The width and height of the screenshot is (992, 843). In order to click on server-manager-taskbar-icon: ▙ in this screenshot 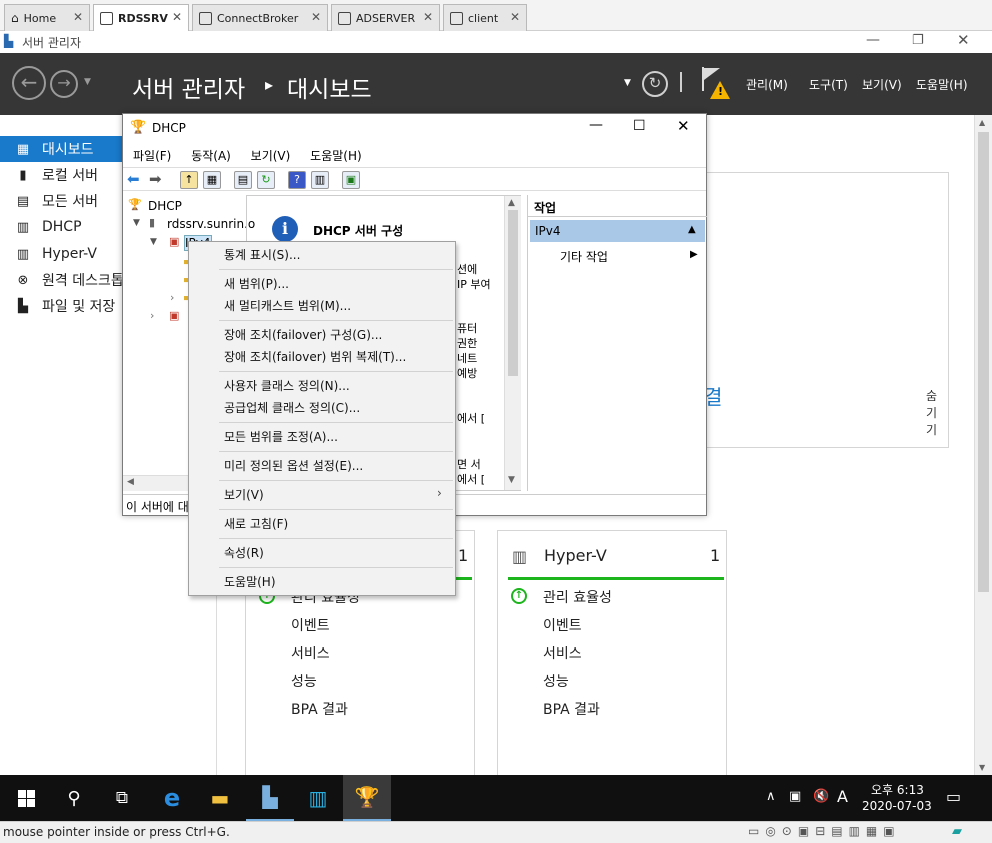, I will do `click(270, 798)`.